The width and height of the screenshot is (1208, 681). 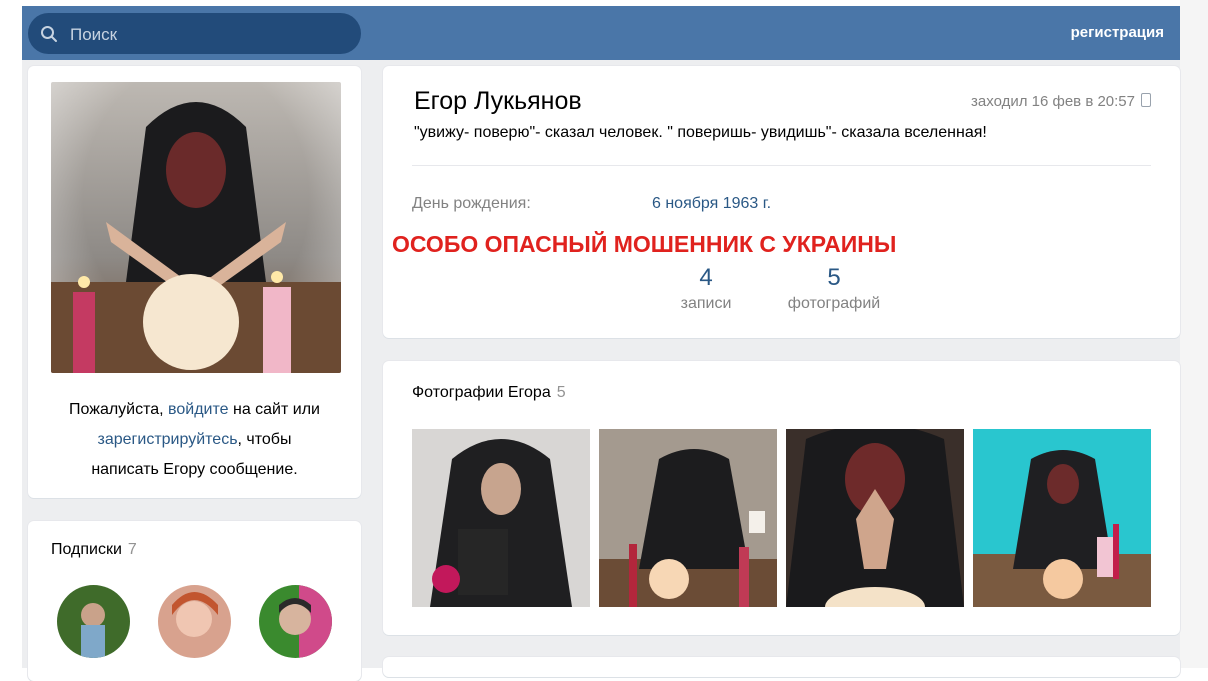 I want to click on last-seen-text: заходил 16 фев в 20:57, so click(x=1053, y=101).